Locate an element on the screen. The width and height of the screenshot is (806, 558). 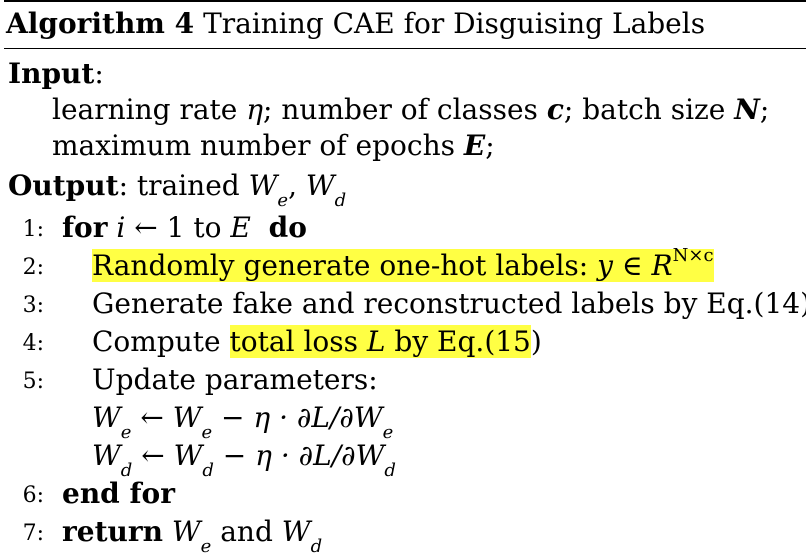
step-5: Update parameters: is located at coordinates (235, 379).